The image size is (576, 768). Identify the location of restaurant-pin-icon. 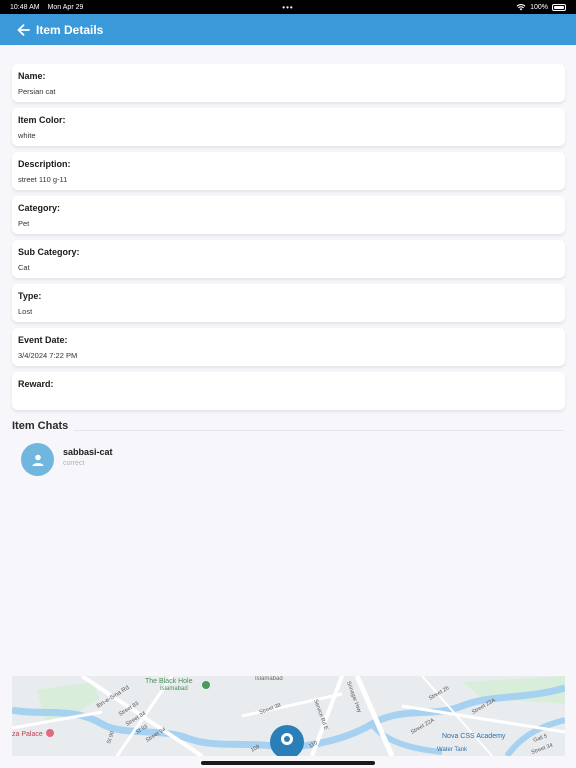
(50, 733).